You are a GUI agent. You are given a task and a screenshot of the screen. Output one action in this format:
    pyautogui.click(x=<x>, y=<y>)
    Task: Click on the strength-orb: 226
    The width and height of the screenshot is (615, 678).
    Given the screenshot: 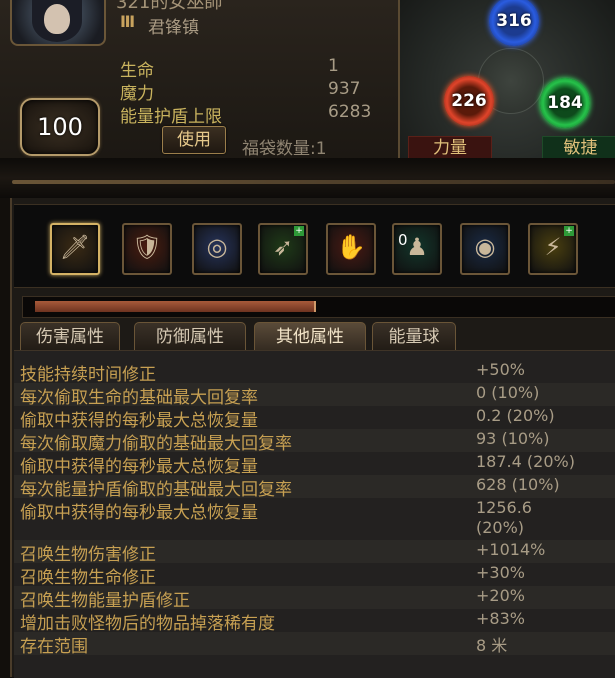 What is the action you would take?
    pyautogui.click(x=469, y=101)
    